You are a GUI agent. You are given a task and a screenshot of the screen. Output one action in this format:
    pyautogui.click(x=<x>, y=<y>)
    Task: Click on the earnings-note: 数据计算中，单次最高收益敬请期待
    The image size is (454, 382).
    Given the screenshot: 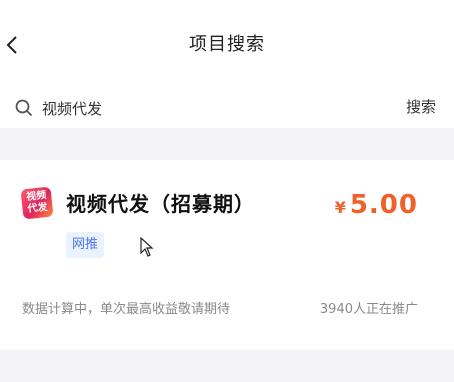 What is the action you would take?
    pyautogui.click(x=126, y=309)
    